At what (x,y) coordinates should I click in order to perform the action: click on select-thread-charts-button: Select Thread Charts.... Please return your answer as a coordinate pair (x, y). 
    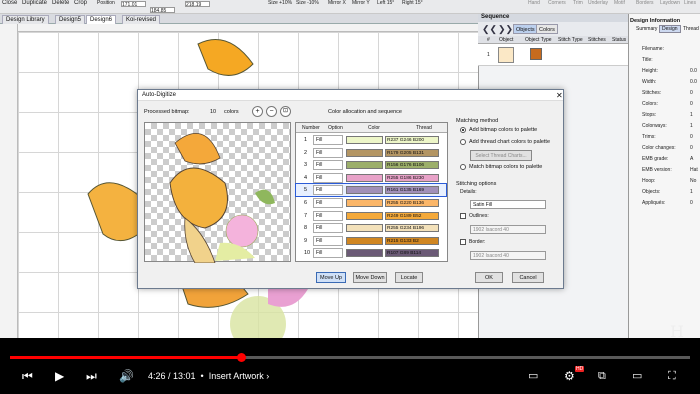
    Looking at the image, I should click on (501, 155).